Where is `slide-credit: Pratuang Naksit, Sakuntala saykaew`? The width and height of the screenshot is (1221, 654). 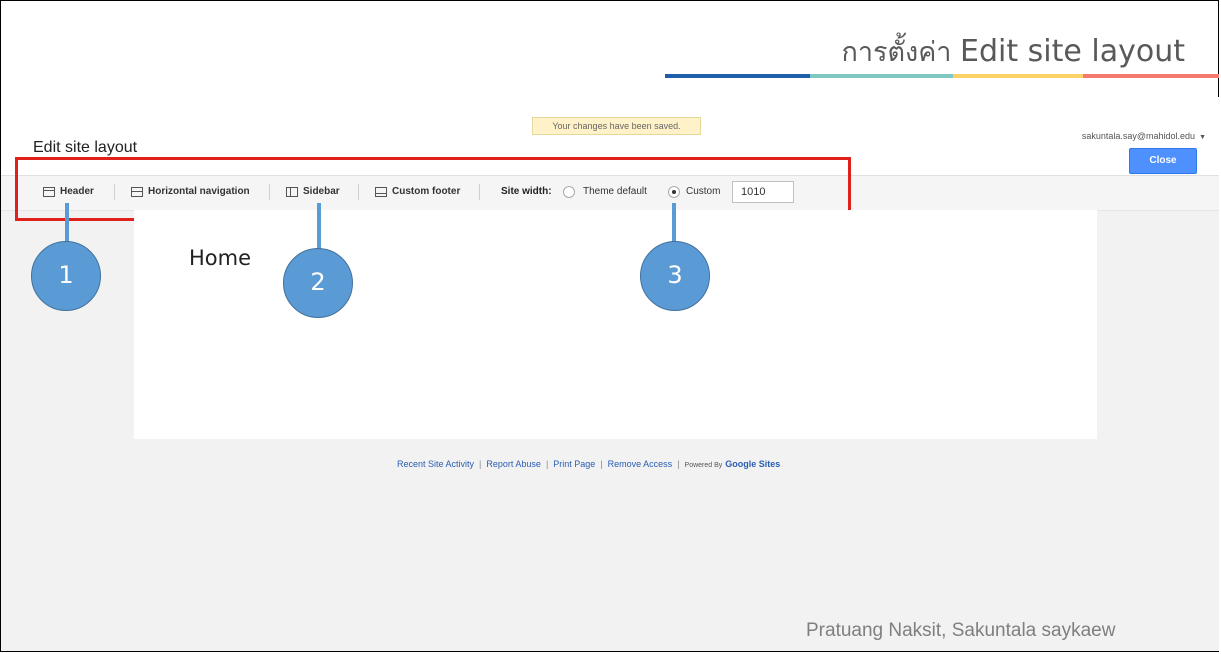 slide-credit: Pratuang Naksit, Sakuntala saykaew is located at coordinates (961, 630).